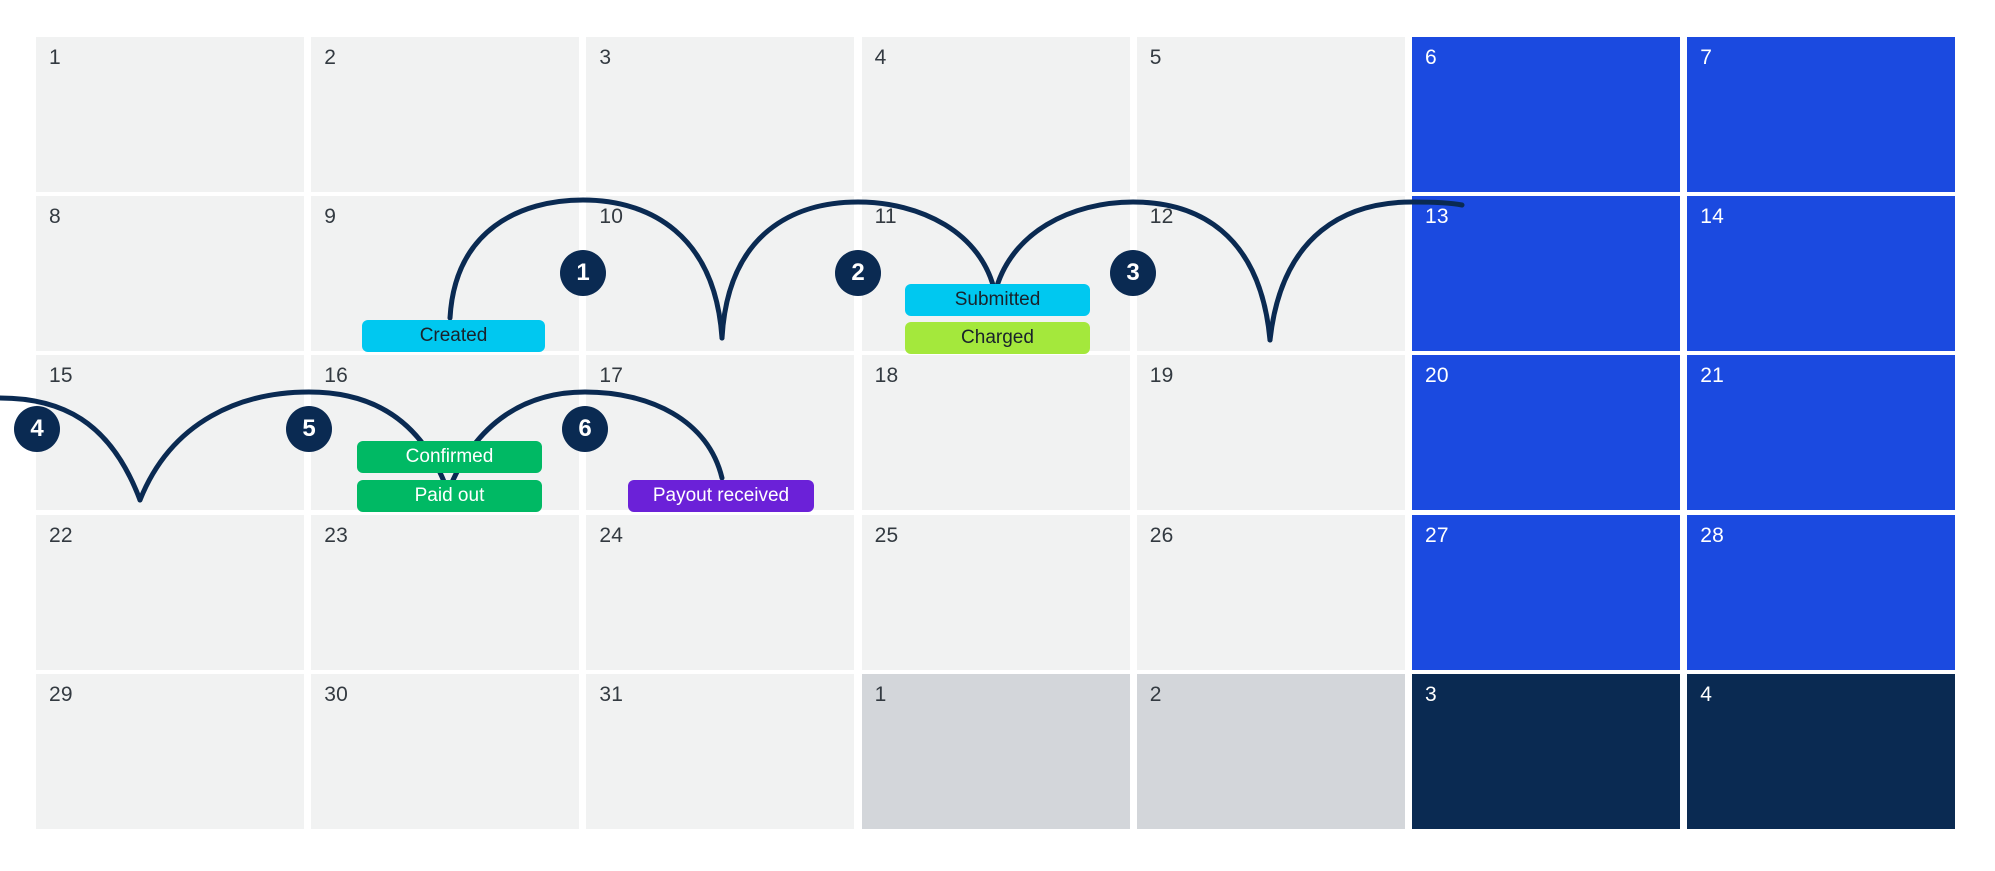  What do you see at coordinates (720, 433) in the screenshot?
I see `calendar-day-cell: 17` at bounding box center [720, 433].